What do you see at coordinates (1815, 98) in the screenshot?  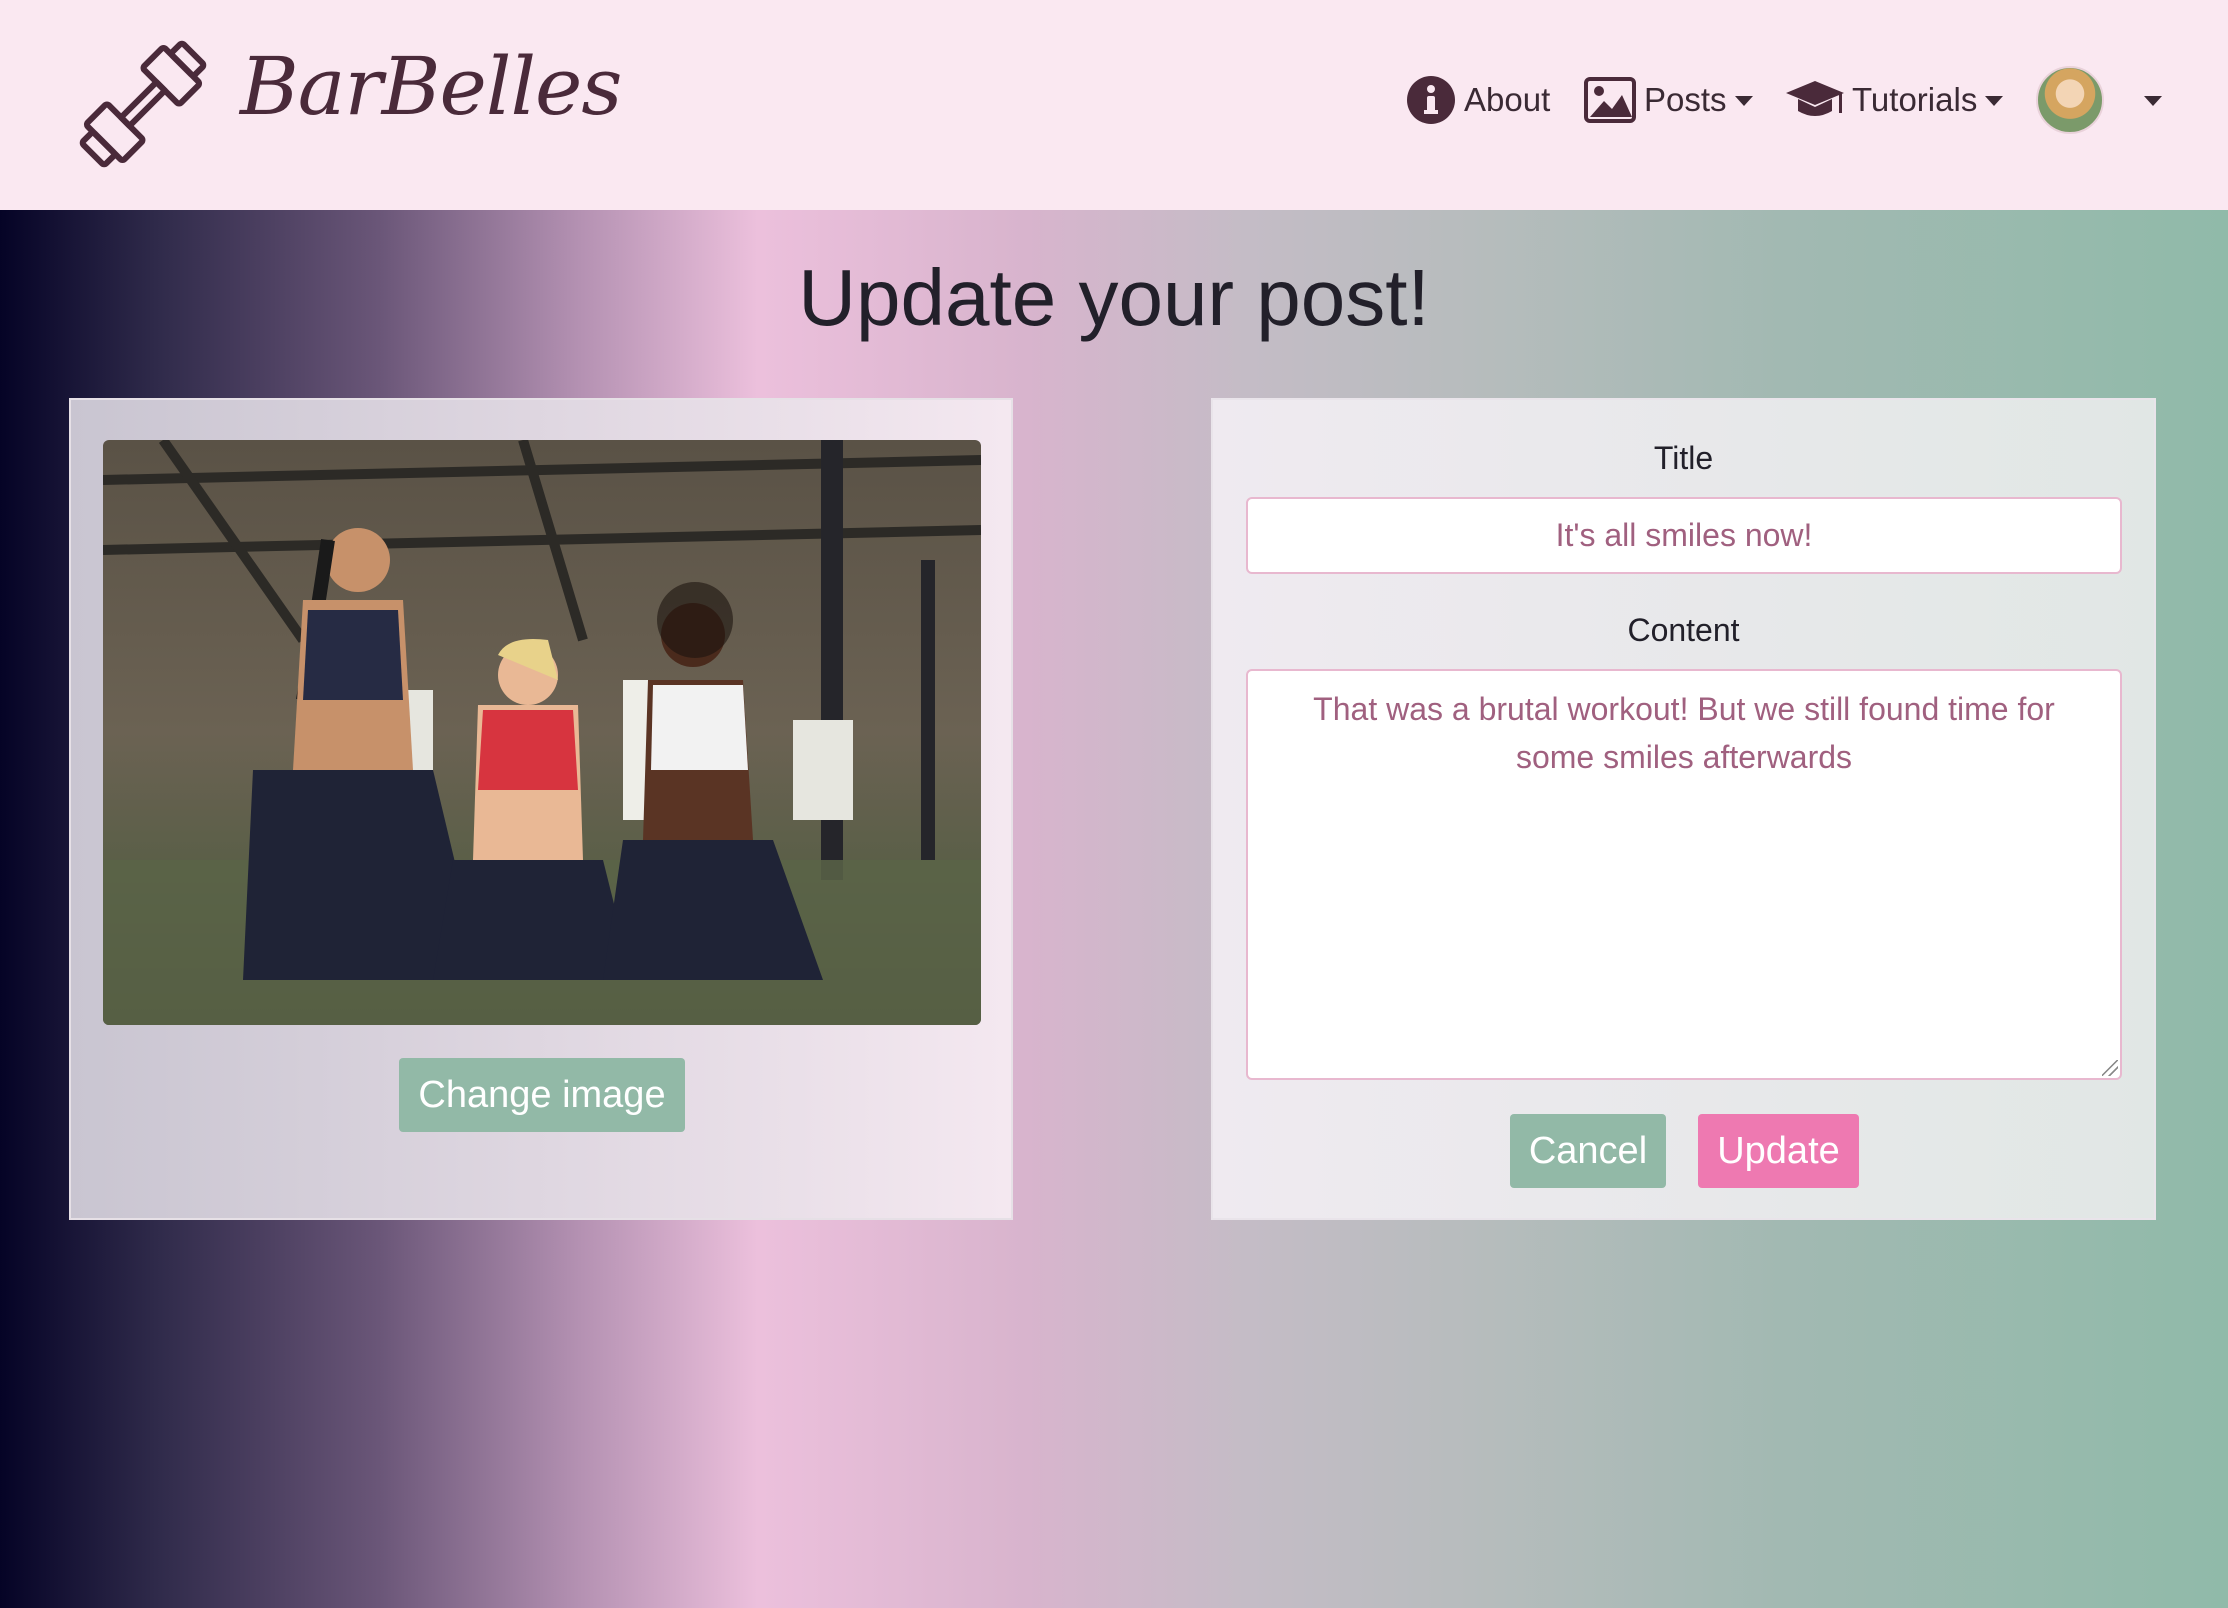 I see `graduation-cap-icon` at bounding box center [1815, 98].